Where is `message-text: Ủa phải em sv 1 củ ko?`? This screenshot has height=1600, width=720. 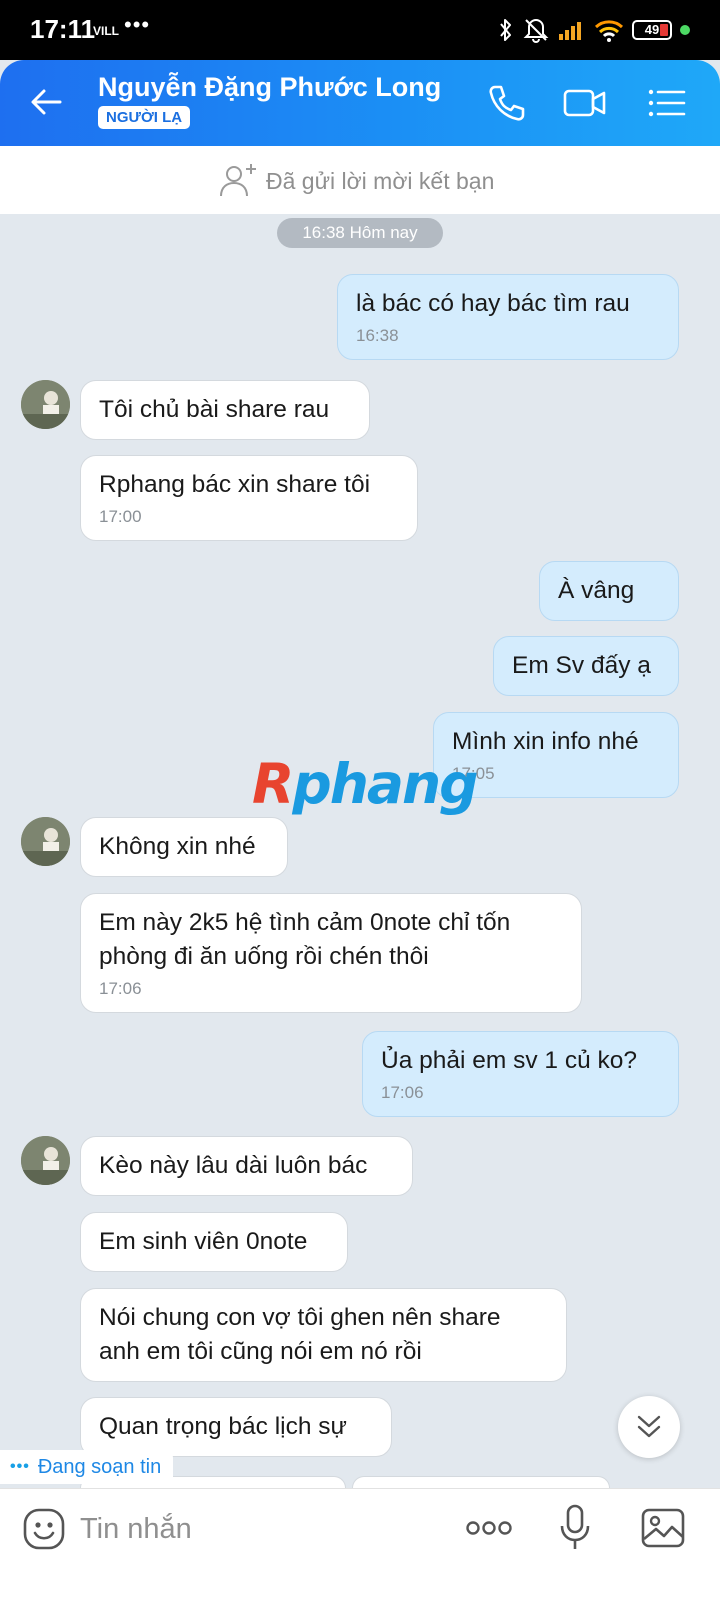
message-text: Ủa phải em sv 1 củ ko? is located at coordinates (509, 1060).